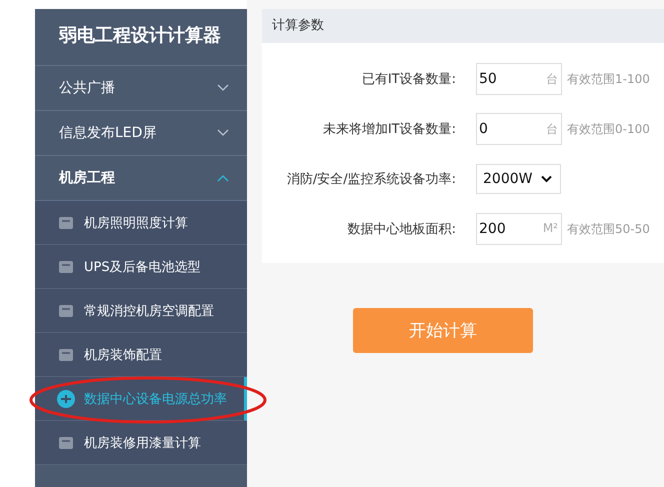  I want to click on range-hint: 有效范围1-100, so click(608, 79).